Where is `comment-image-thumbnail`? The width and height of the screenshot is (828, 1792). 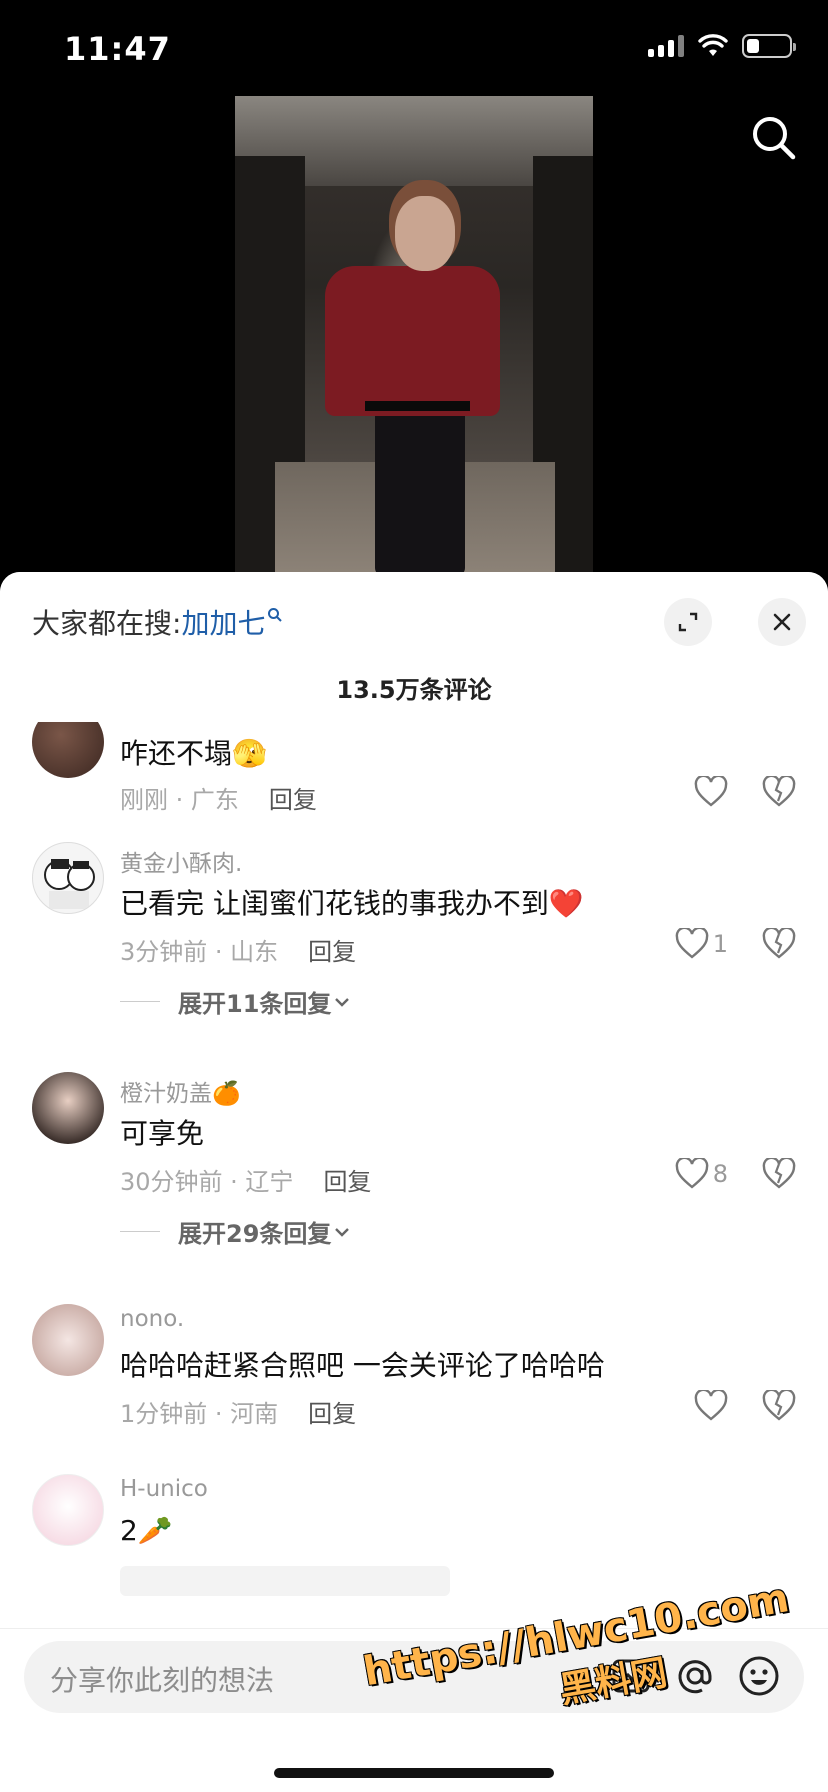 comment-image-thumbnail is located at coordinates (285, 1581).